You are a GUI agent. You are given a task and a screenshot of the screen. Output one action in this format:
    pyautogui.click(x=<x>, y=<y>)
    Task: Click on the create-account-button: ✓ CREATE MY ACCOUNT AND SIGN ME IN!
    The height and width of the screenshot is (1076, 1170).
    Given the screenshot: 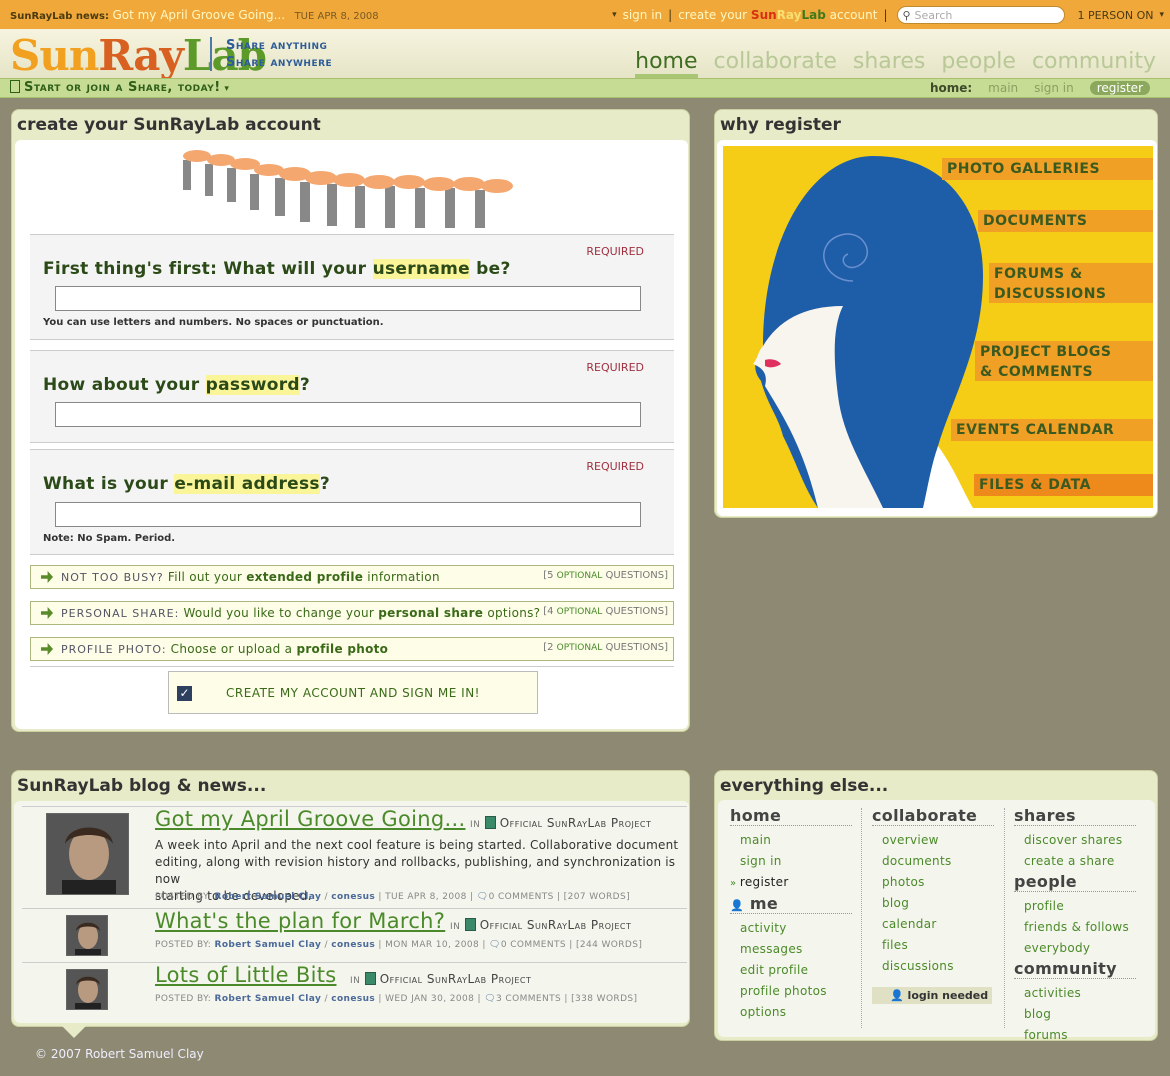 What is the action you would take?
    pyautogui.click(x=353, y=692)
    